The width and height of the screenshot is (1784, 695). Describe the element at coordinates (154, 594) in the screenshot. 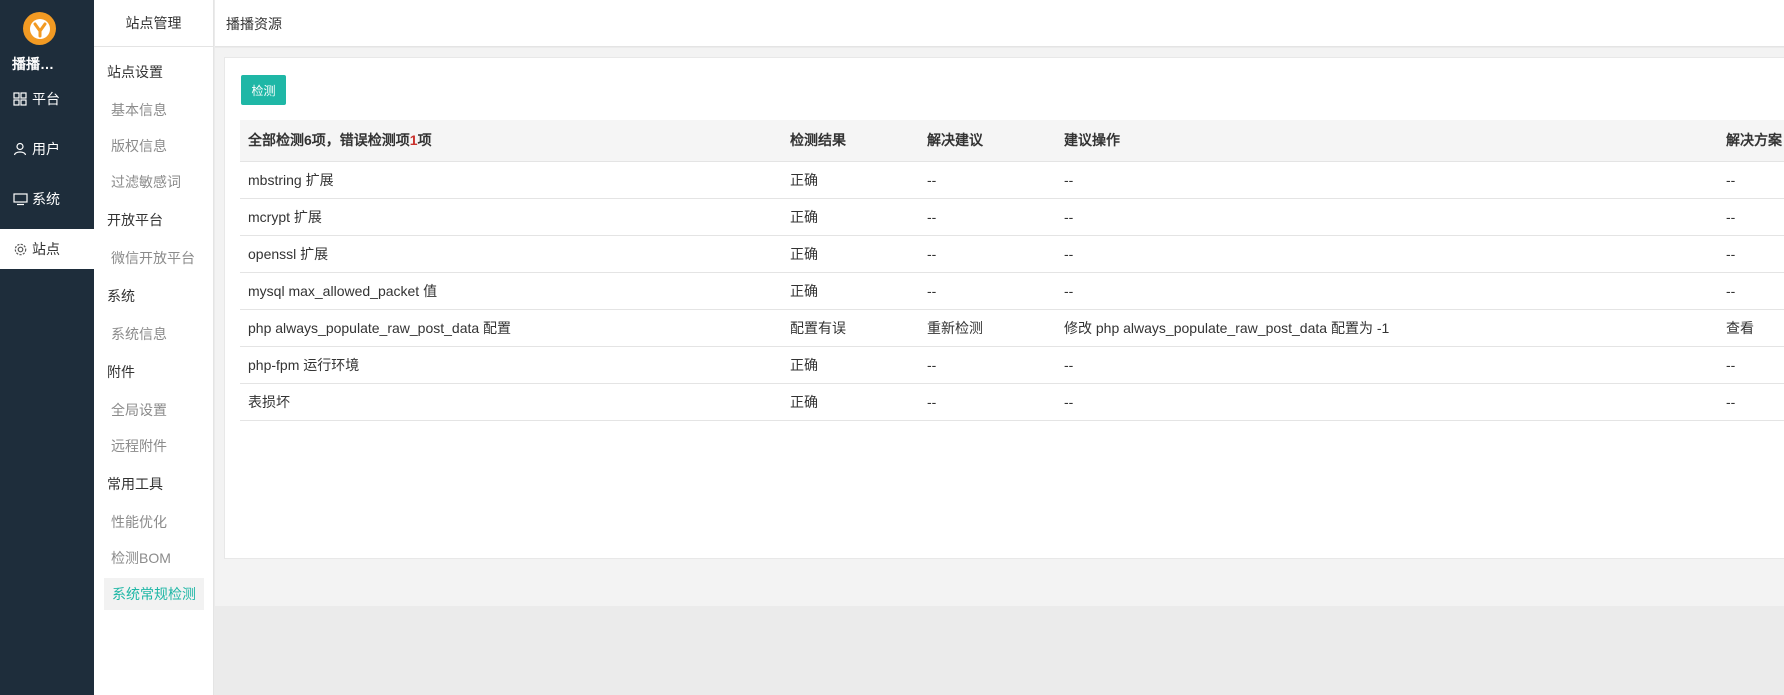

I see `menu-item-system-routine-check: 系统常规检测` at that location.